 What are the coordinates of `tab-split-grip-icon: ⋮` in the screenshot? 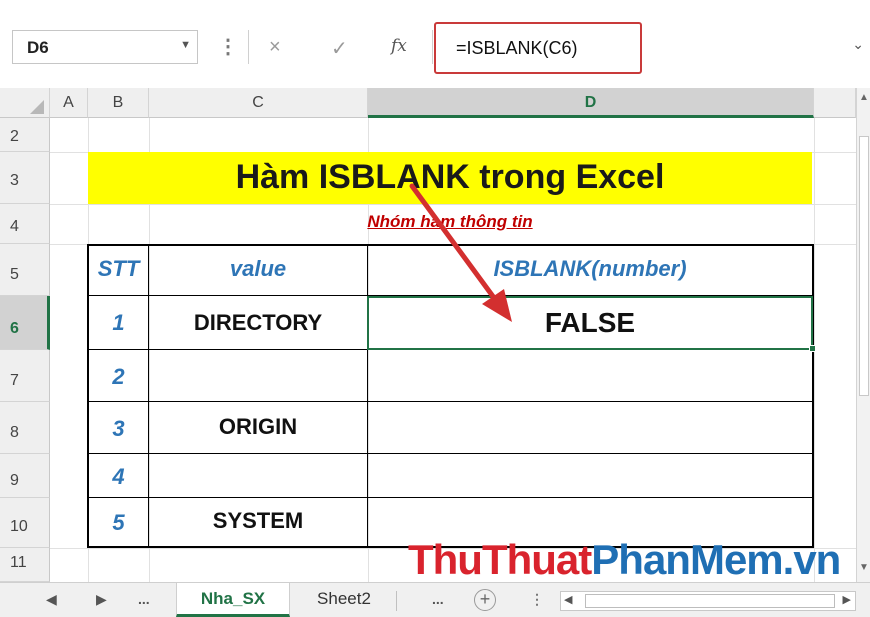 It's located at (537, 599).